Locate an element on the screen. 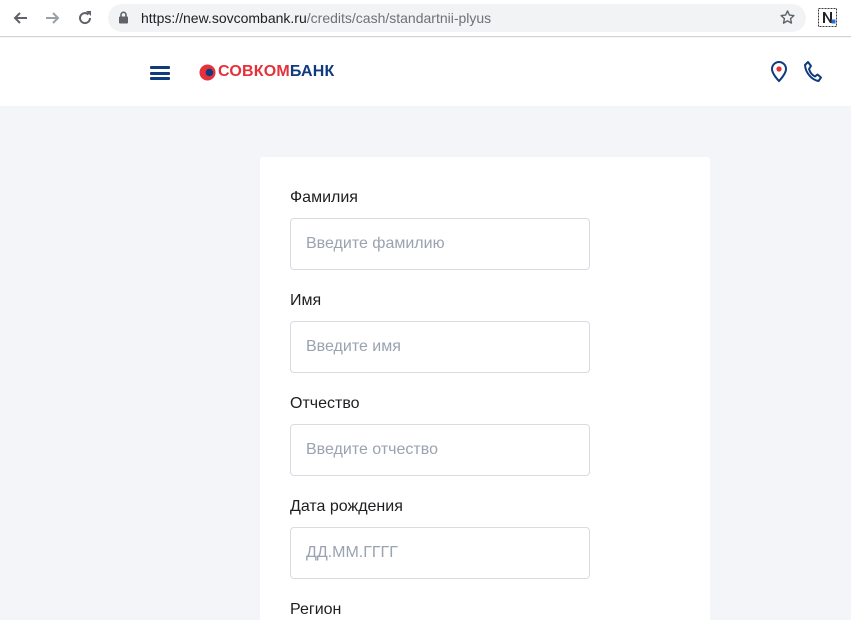  first-name-input is located at coordinates (440, 347).